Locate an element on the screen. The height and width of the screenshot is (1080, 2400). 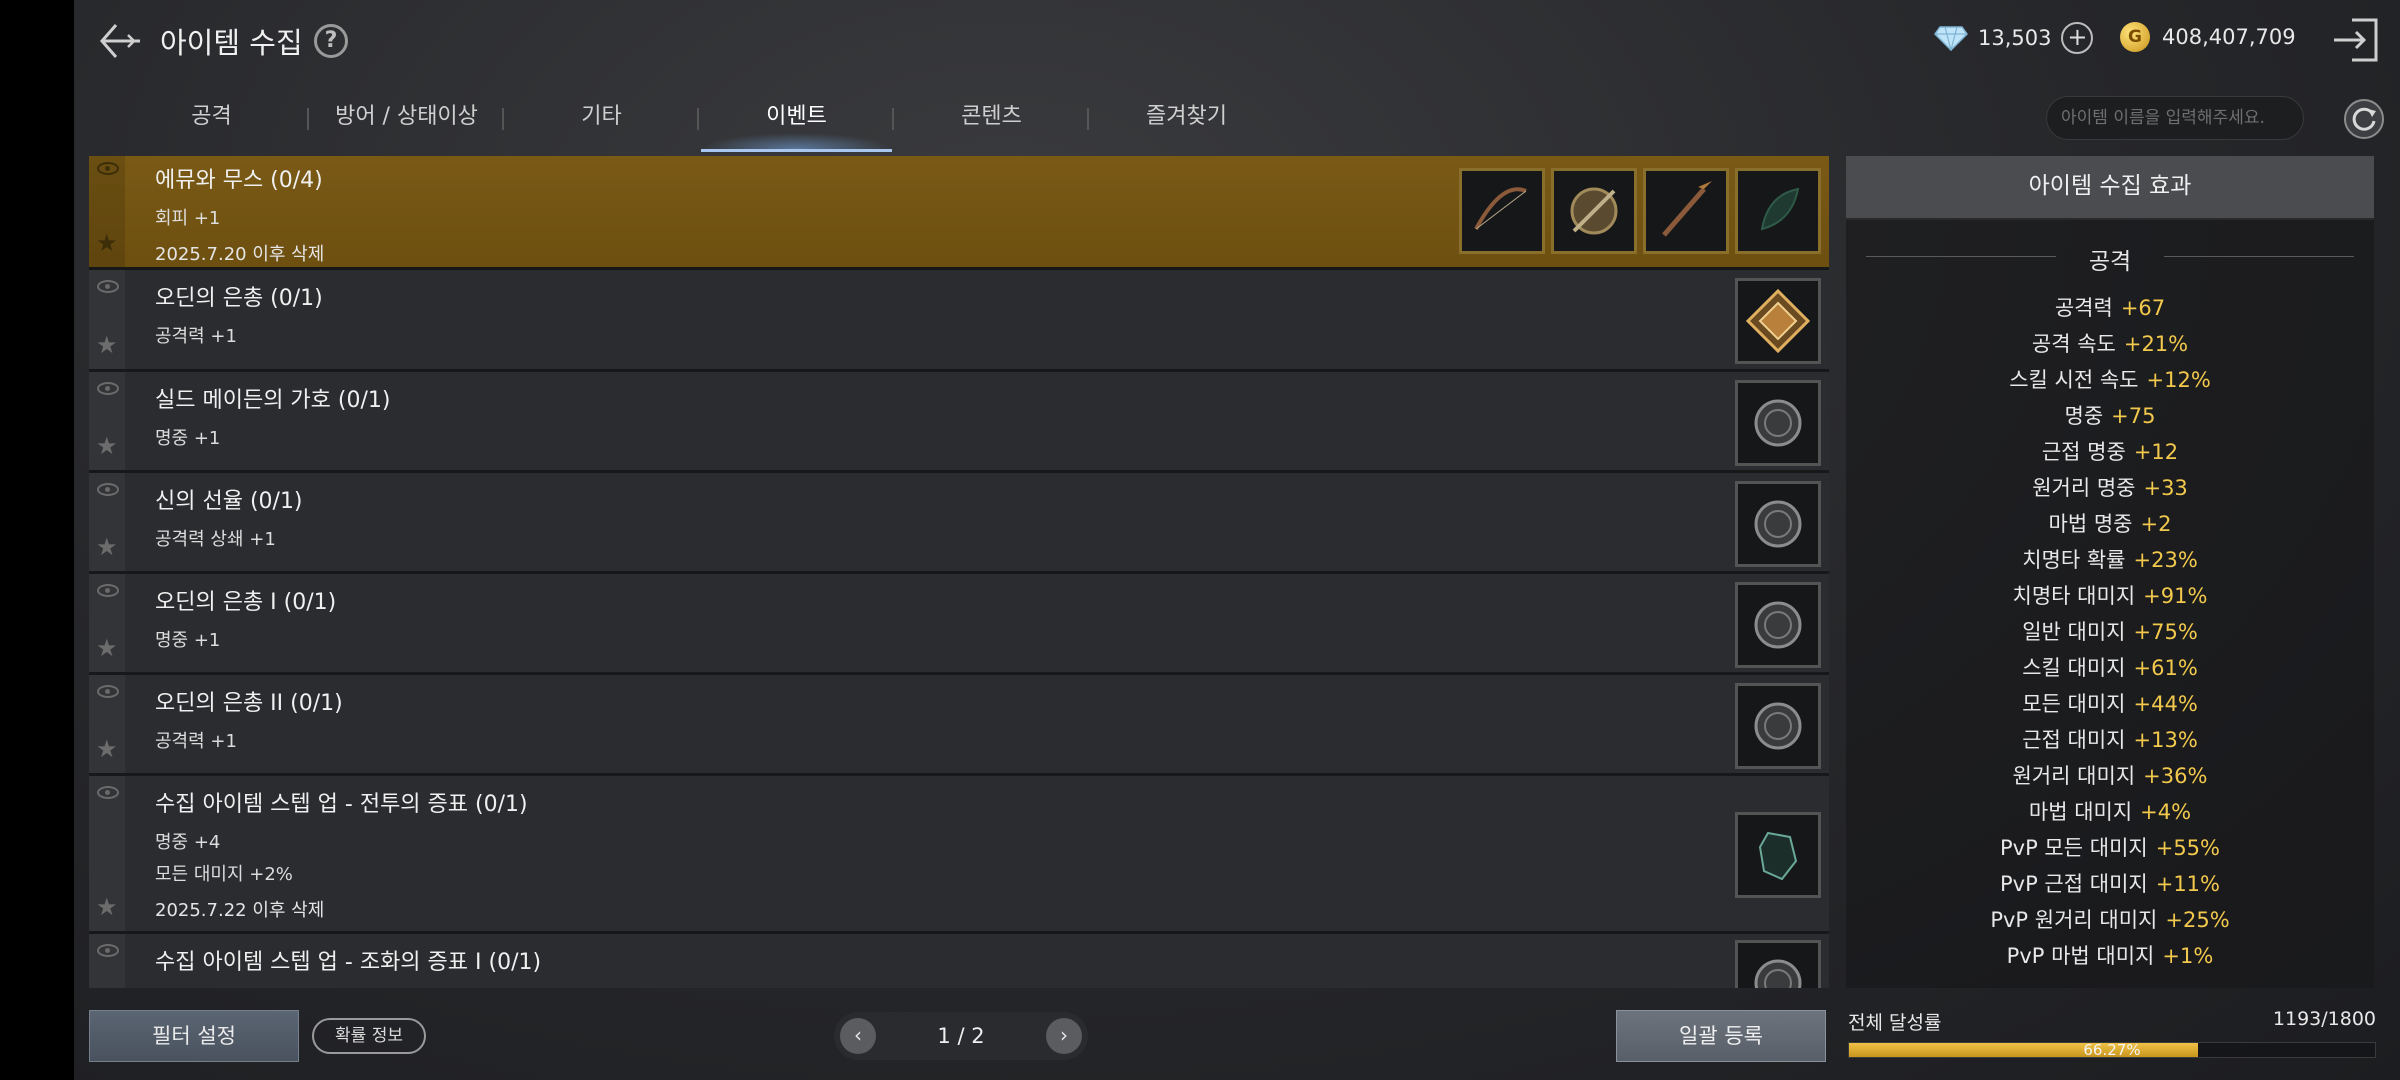
leaf-icon is located at coordinates (1780, 209).